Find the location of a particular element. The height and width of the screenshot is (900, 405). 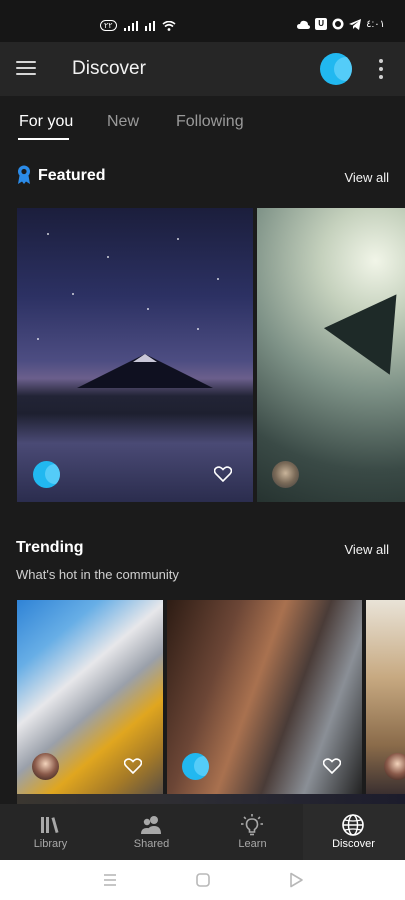

signal-icon is located at coordinates (130, 25).